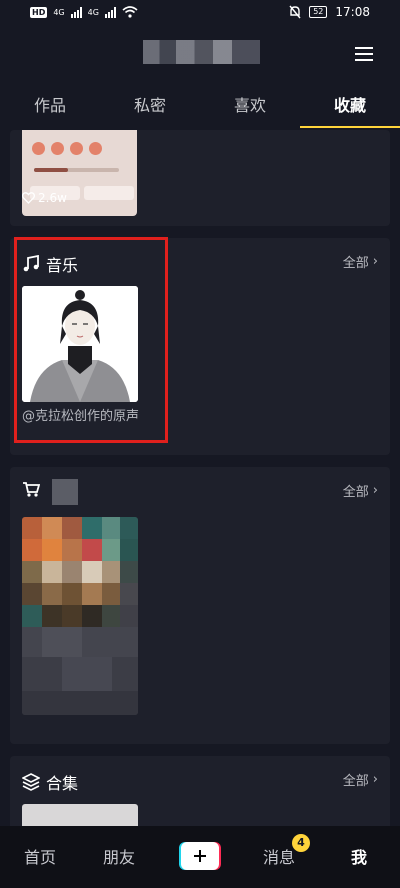  Describe the element at coordinates (295, 12) in the screenshot. I see `mute-bell-icon` at that location.